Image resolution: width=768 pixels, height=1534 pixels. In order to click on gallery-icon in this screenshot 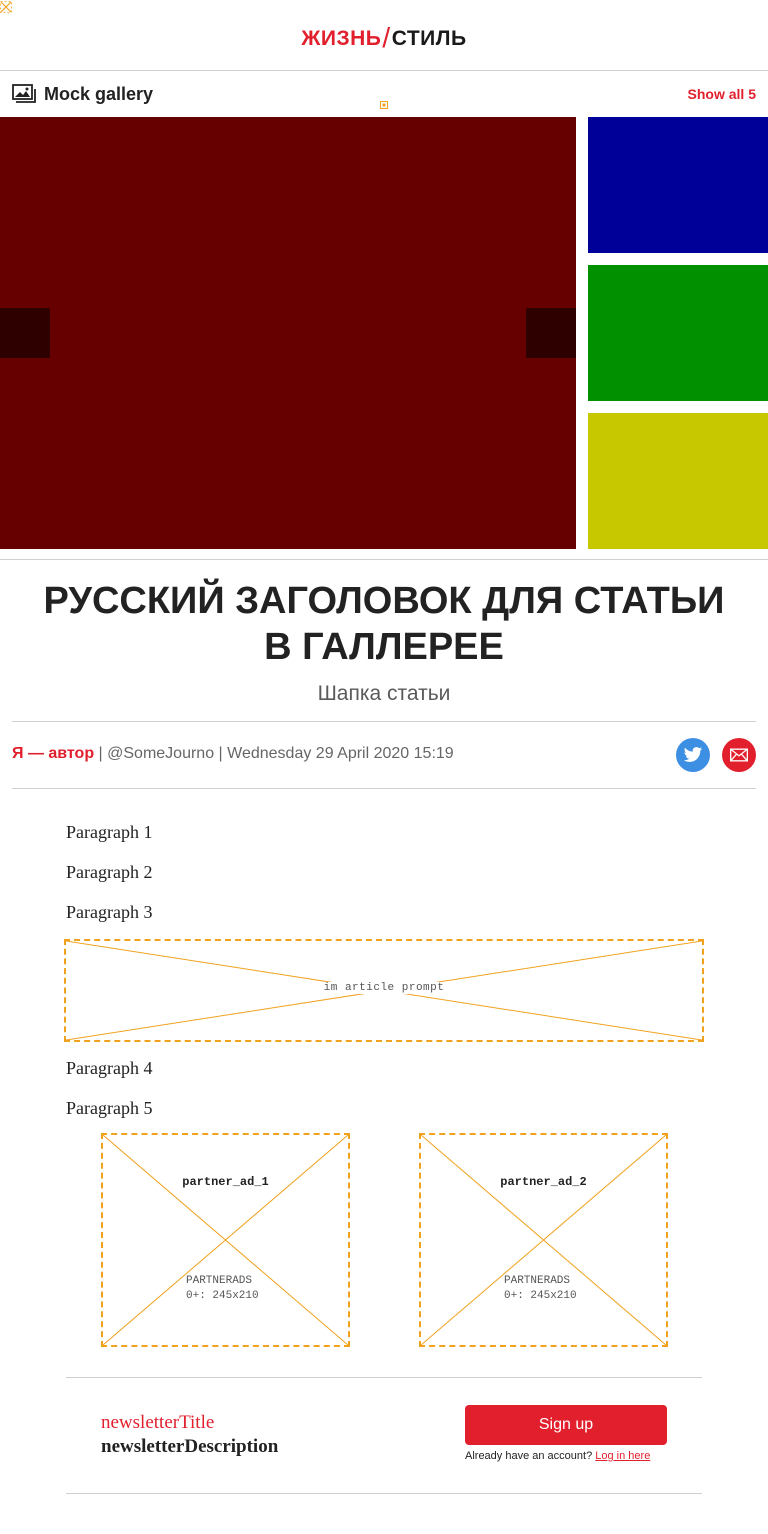, I will do `click(24, 94)`.